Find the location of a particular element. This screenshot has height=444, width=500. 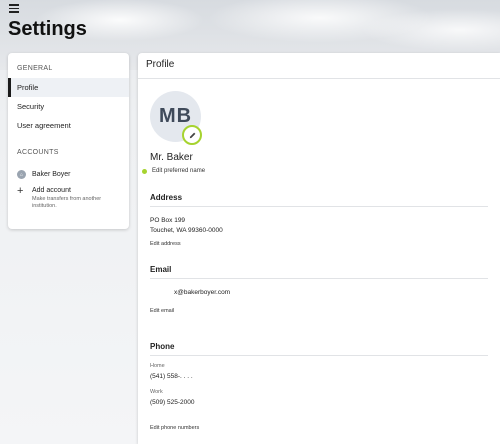

bank-icon: ⌂ is located at coordinates (21, 174).